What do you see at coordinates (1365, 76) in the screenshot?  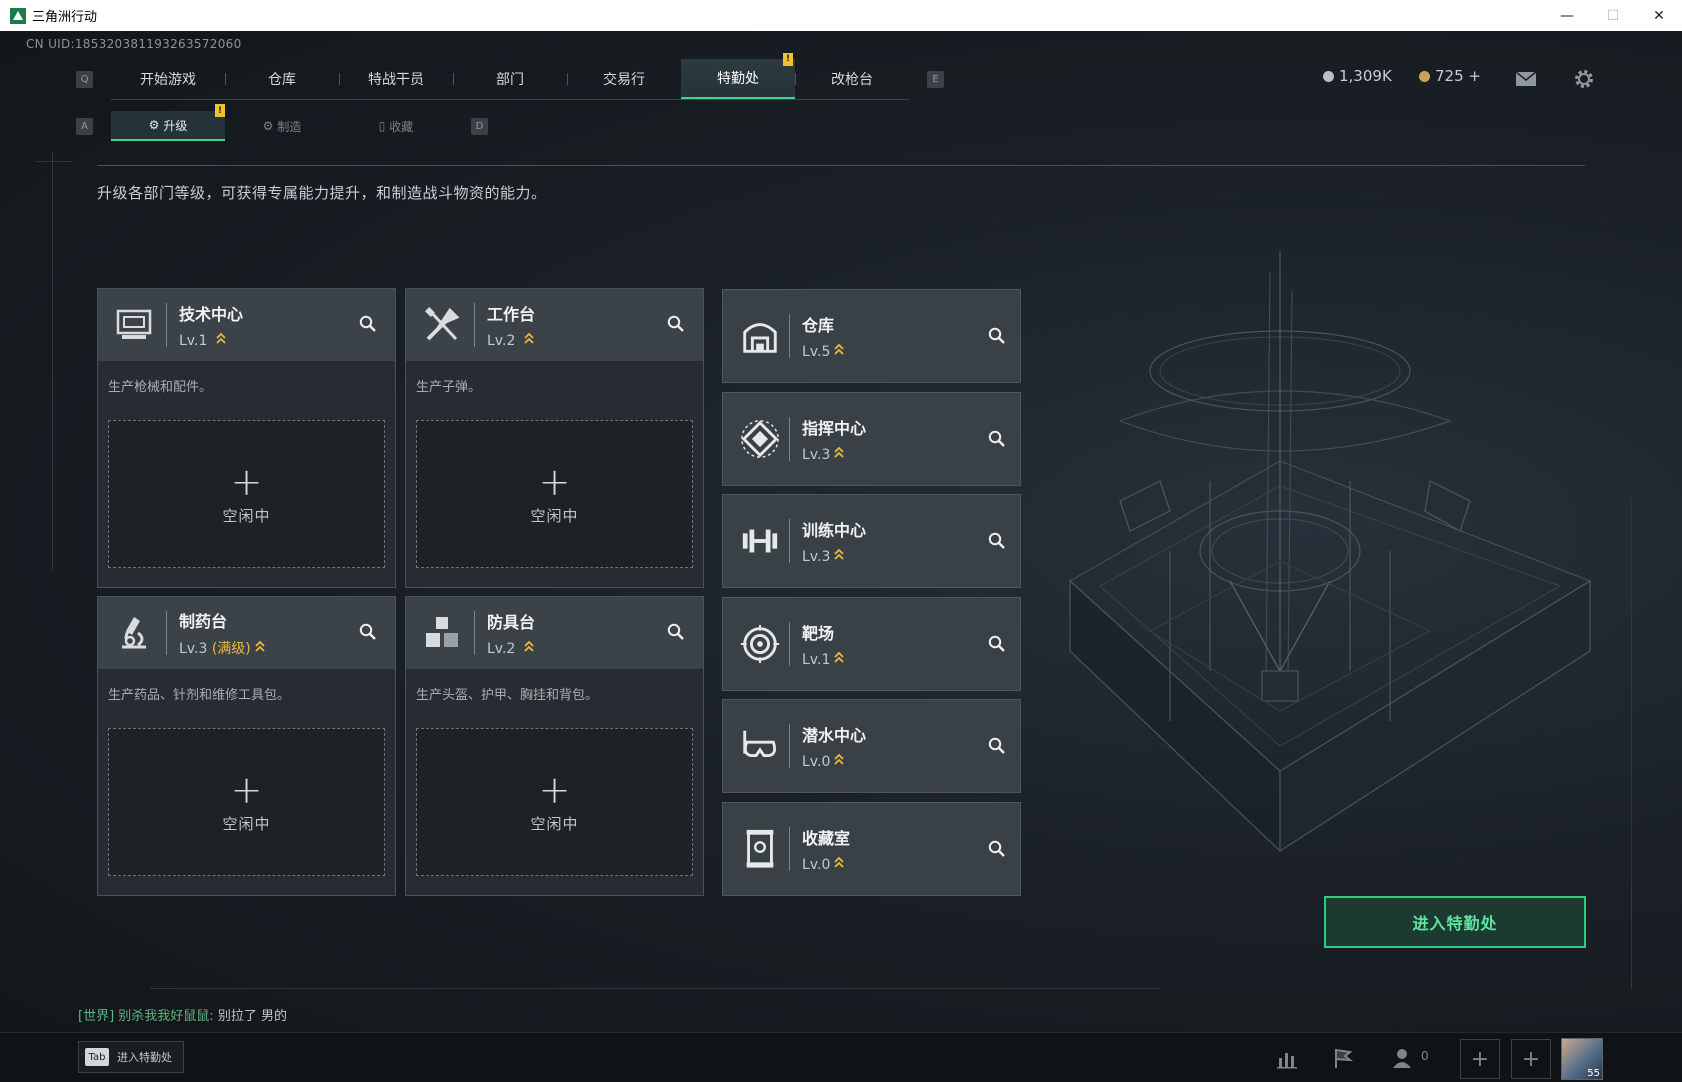 I see `silver-amount: 1,309K` at bounding box center [1365, 76].